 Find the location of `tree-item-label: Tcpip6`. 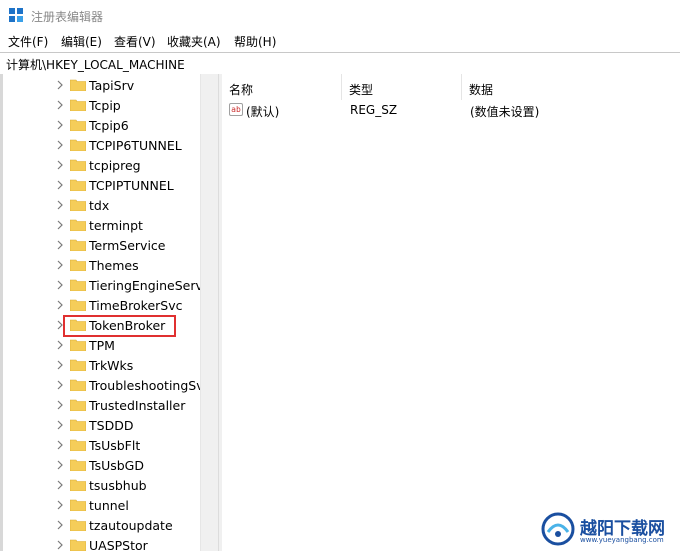

tree-item-label: Tcpip6 is located at coordinates (109, 125).